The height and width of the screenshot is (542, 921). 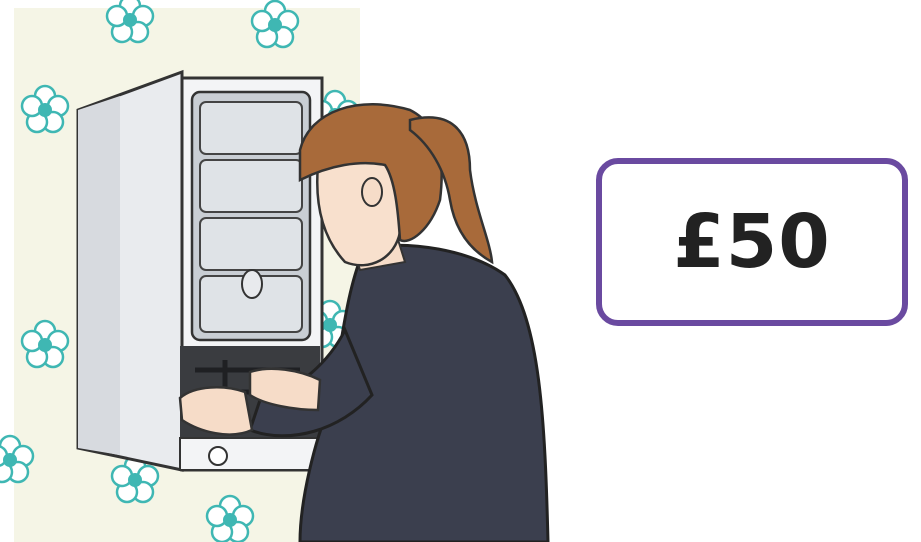 I want to click on price-label: £50, so click(x=752, y=242).